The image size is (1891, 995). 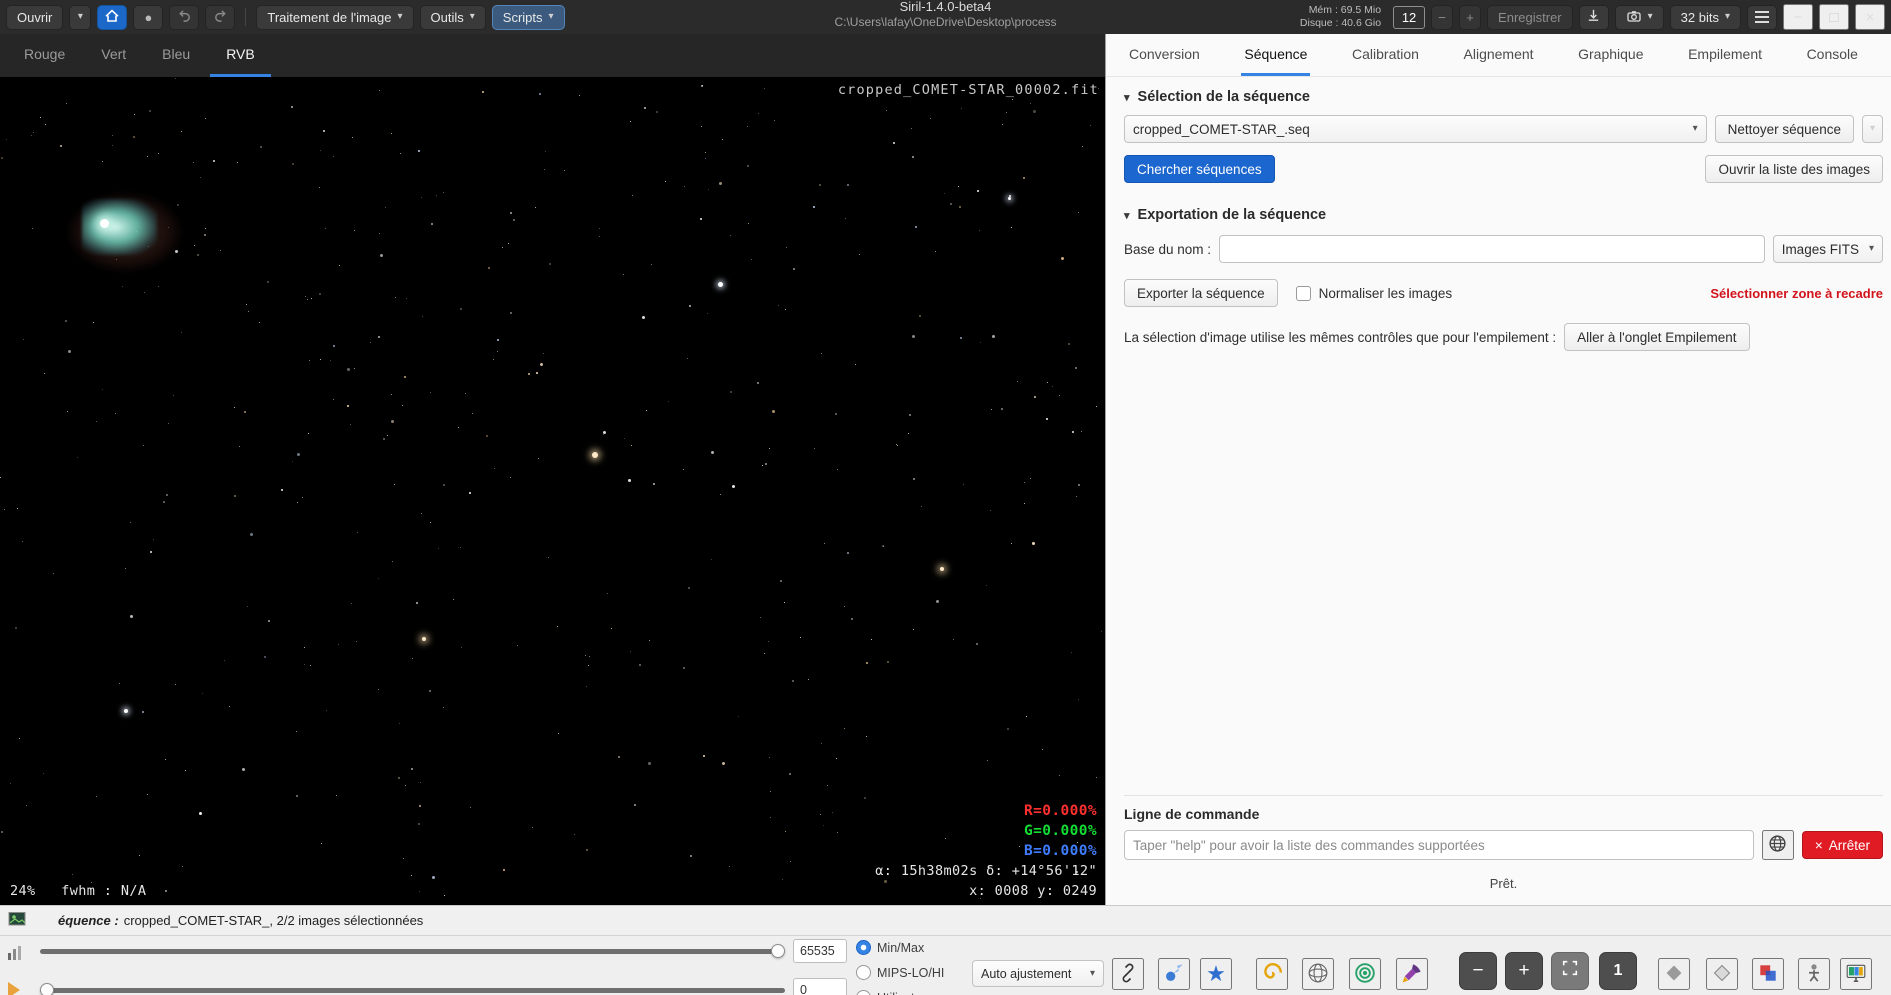 I want to click on celestial-coordinates: α: 15h38m02s δ: +14°56'12", so click(x=986, y=871).